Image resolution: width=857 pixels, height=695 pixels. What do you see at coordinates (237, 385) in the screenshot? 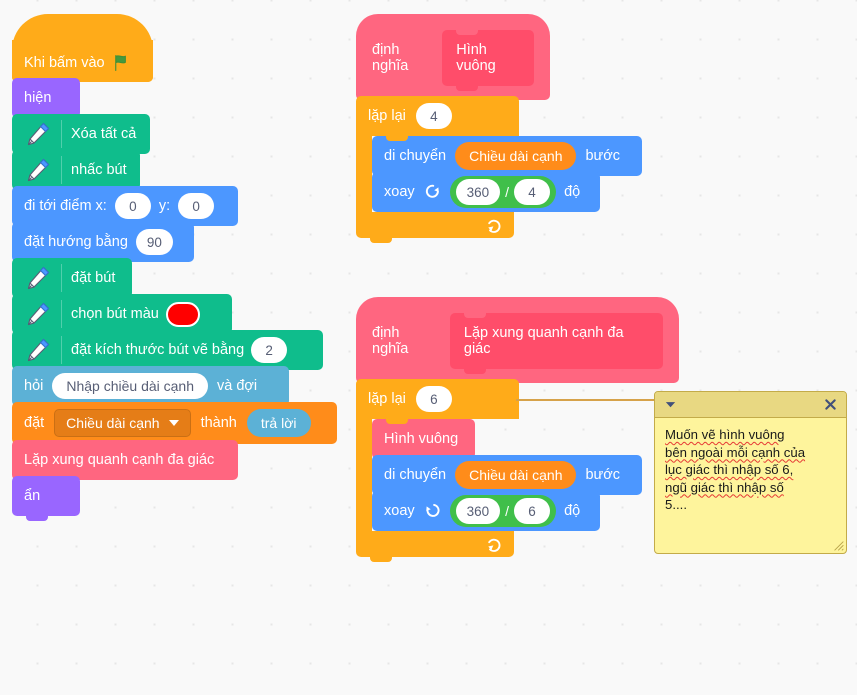
I see `ask-label-suffix: và đợi` at bounding box center [237, 385].